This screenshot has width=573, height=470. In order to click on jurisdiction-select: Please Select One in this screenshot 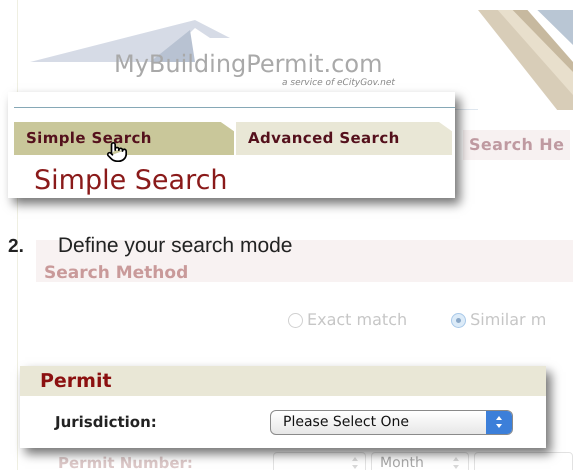, I will do `click(391, 422)`.